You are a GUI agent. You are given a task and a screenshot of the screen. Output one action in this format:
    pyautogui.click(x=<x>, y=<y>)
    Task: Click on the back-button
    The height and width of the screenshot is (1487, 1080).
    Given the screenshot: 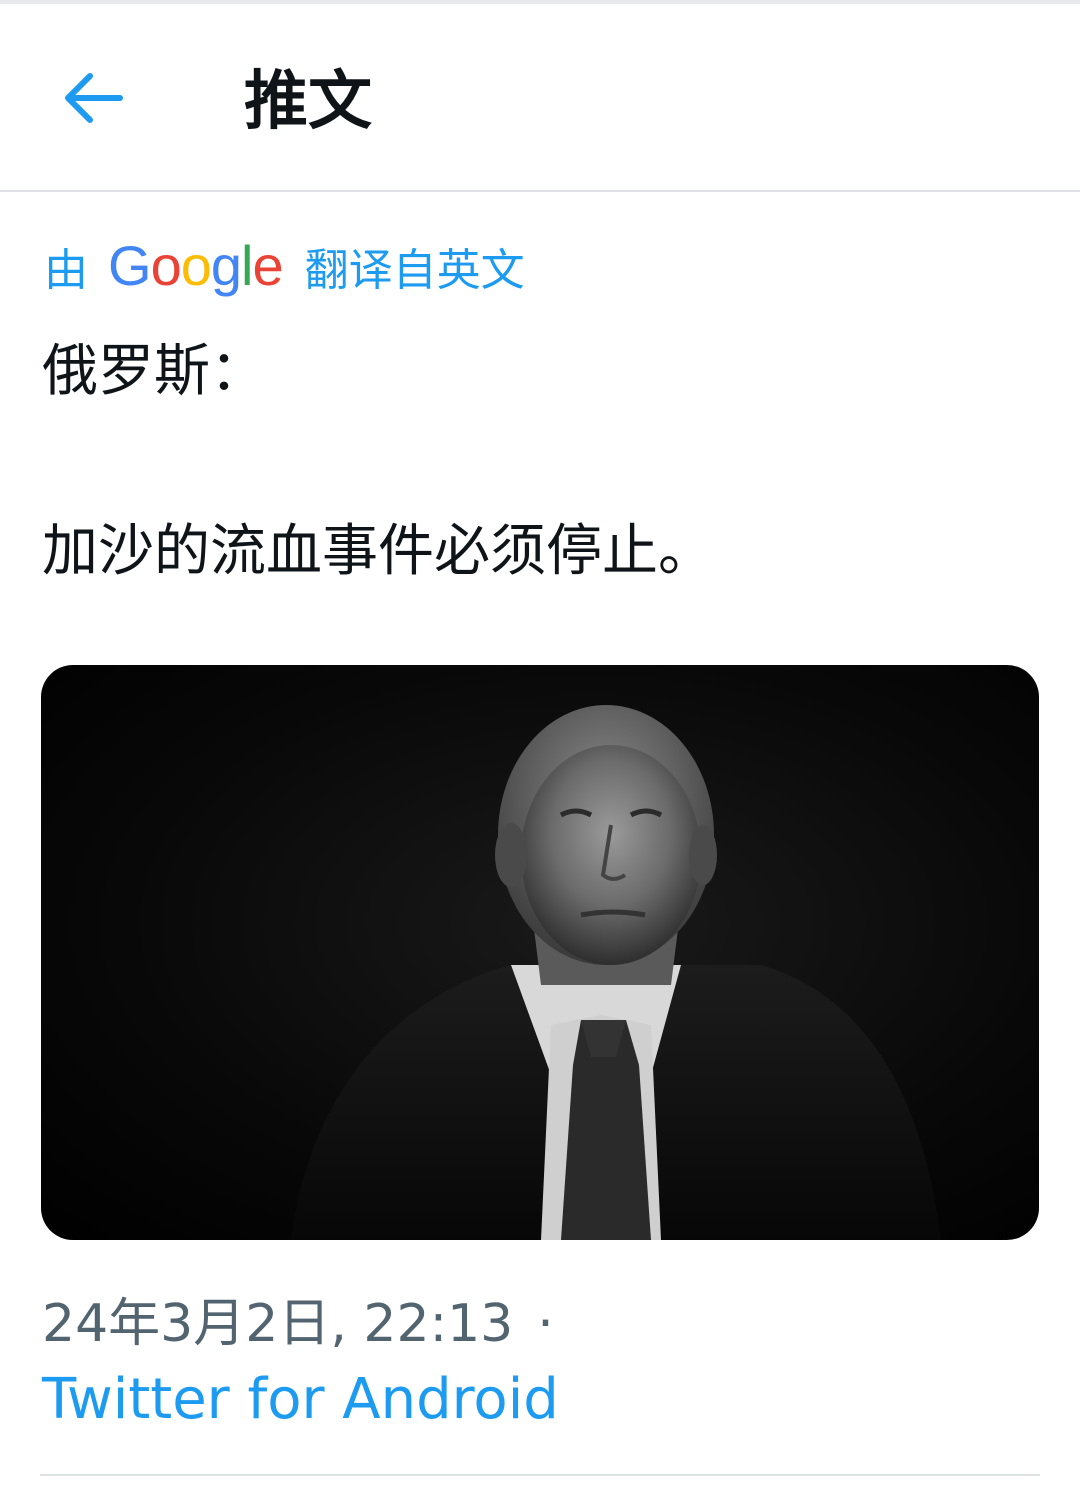 What is the action you would take?
    pyautogui.click(x=94, y=98)
    